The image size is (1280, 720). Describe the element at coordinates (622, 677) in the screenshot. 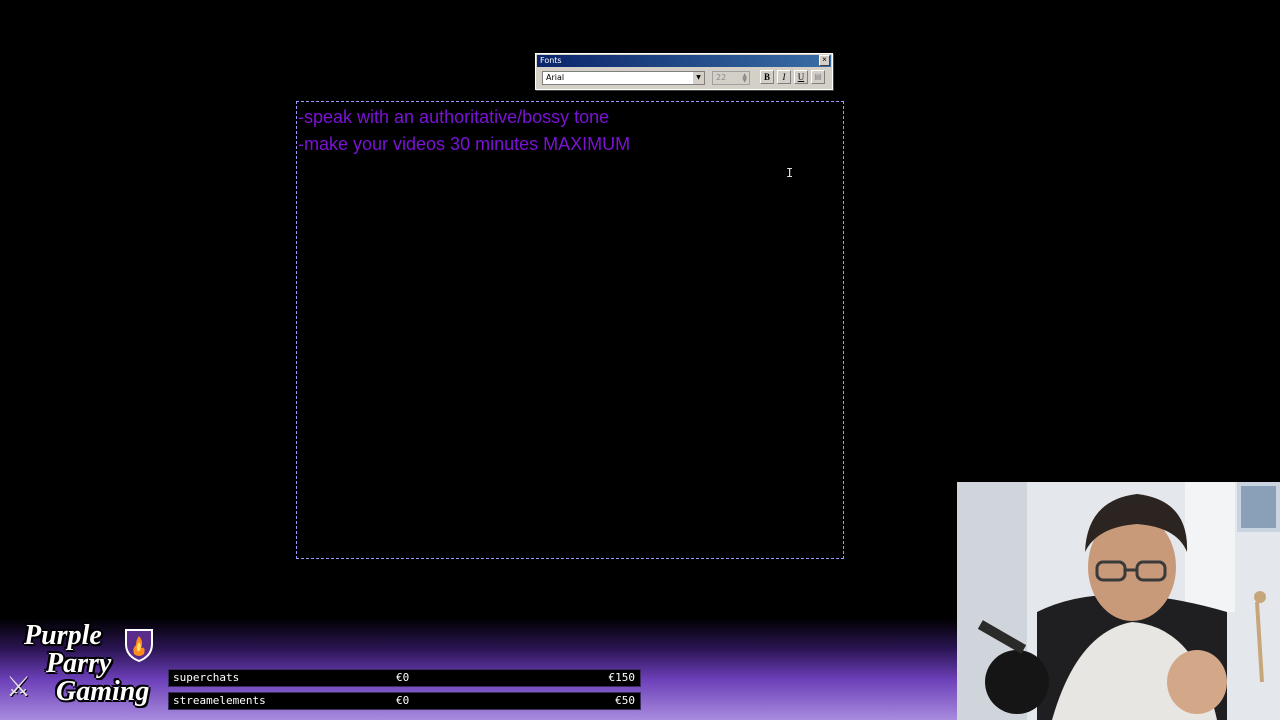

I see `goal-target: €150` at that location.